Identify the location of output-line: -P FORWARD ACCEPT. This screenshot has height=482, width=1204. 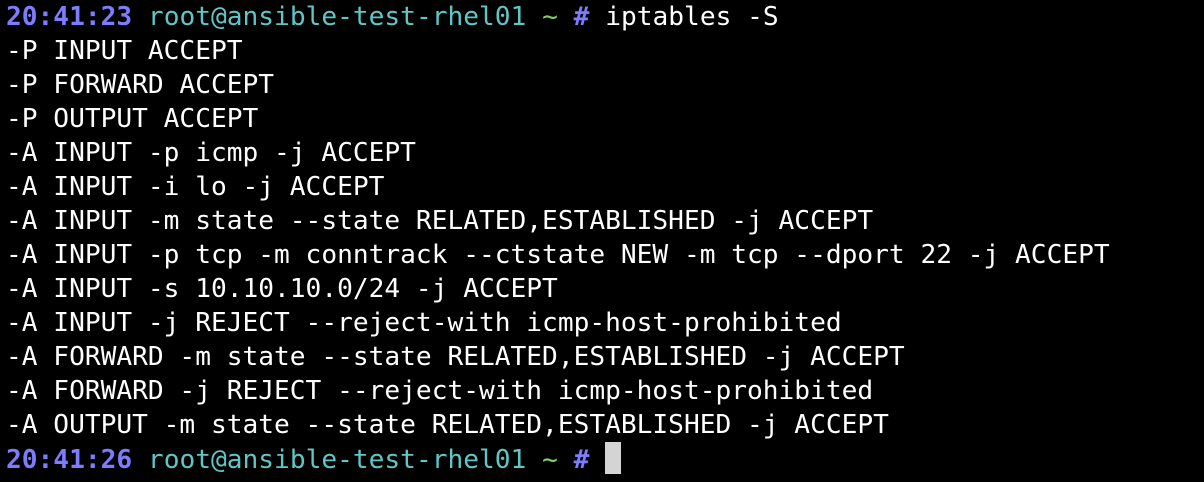
(140, 85).